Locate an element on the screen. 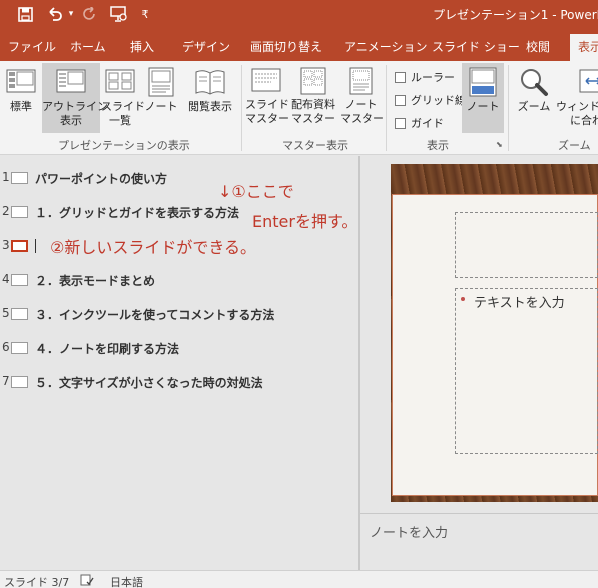 The width and height of the screenshot is (598, 588). notes-toggle-button: ノート is located at coordinates (483, 98).